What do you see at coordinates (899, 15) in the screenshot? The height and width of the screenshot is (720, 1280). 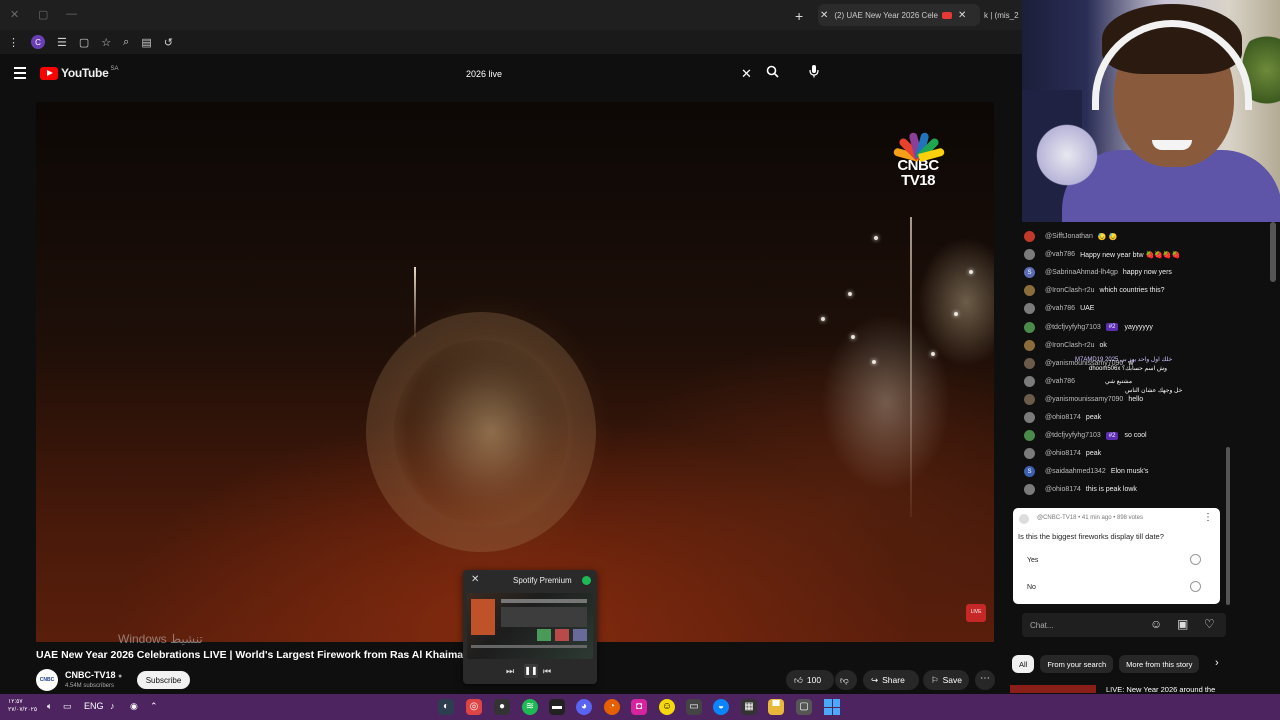 I see `tab-youtube: ✕ (2) UAE New Year 2026 Cele ✕` at bounding box center [899, 15].